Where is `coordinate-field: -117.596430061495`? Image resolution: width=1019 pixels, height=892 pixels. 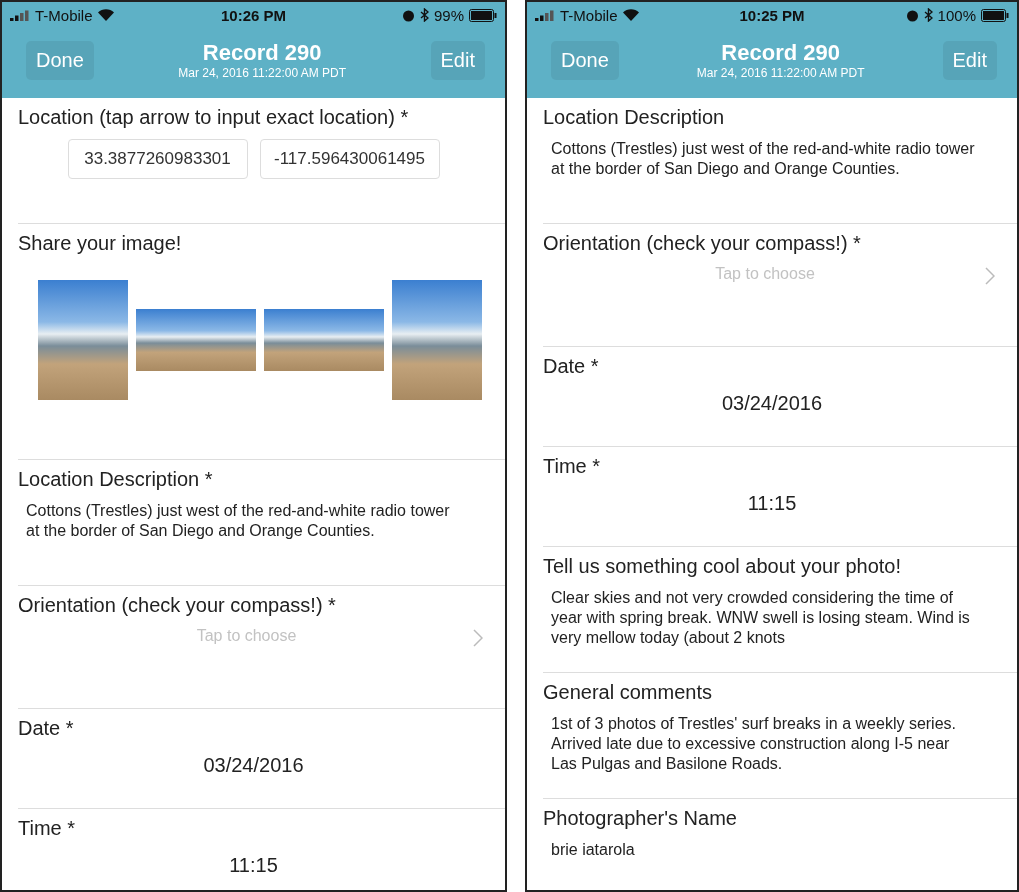 coordinate-field: -117.596430061495 is located at coordinates (349, 159).